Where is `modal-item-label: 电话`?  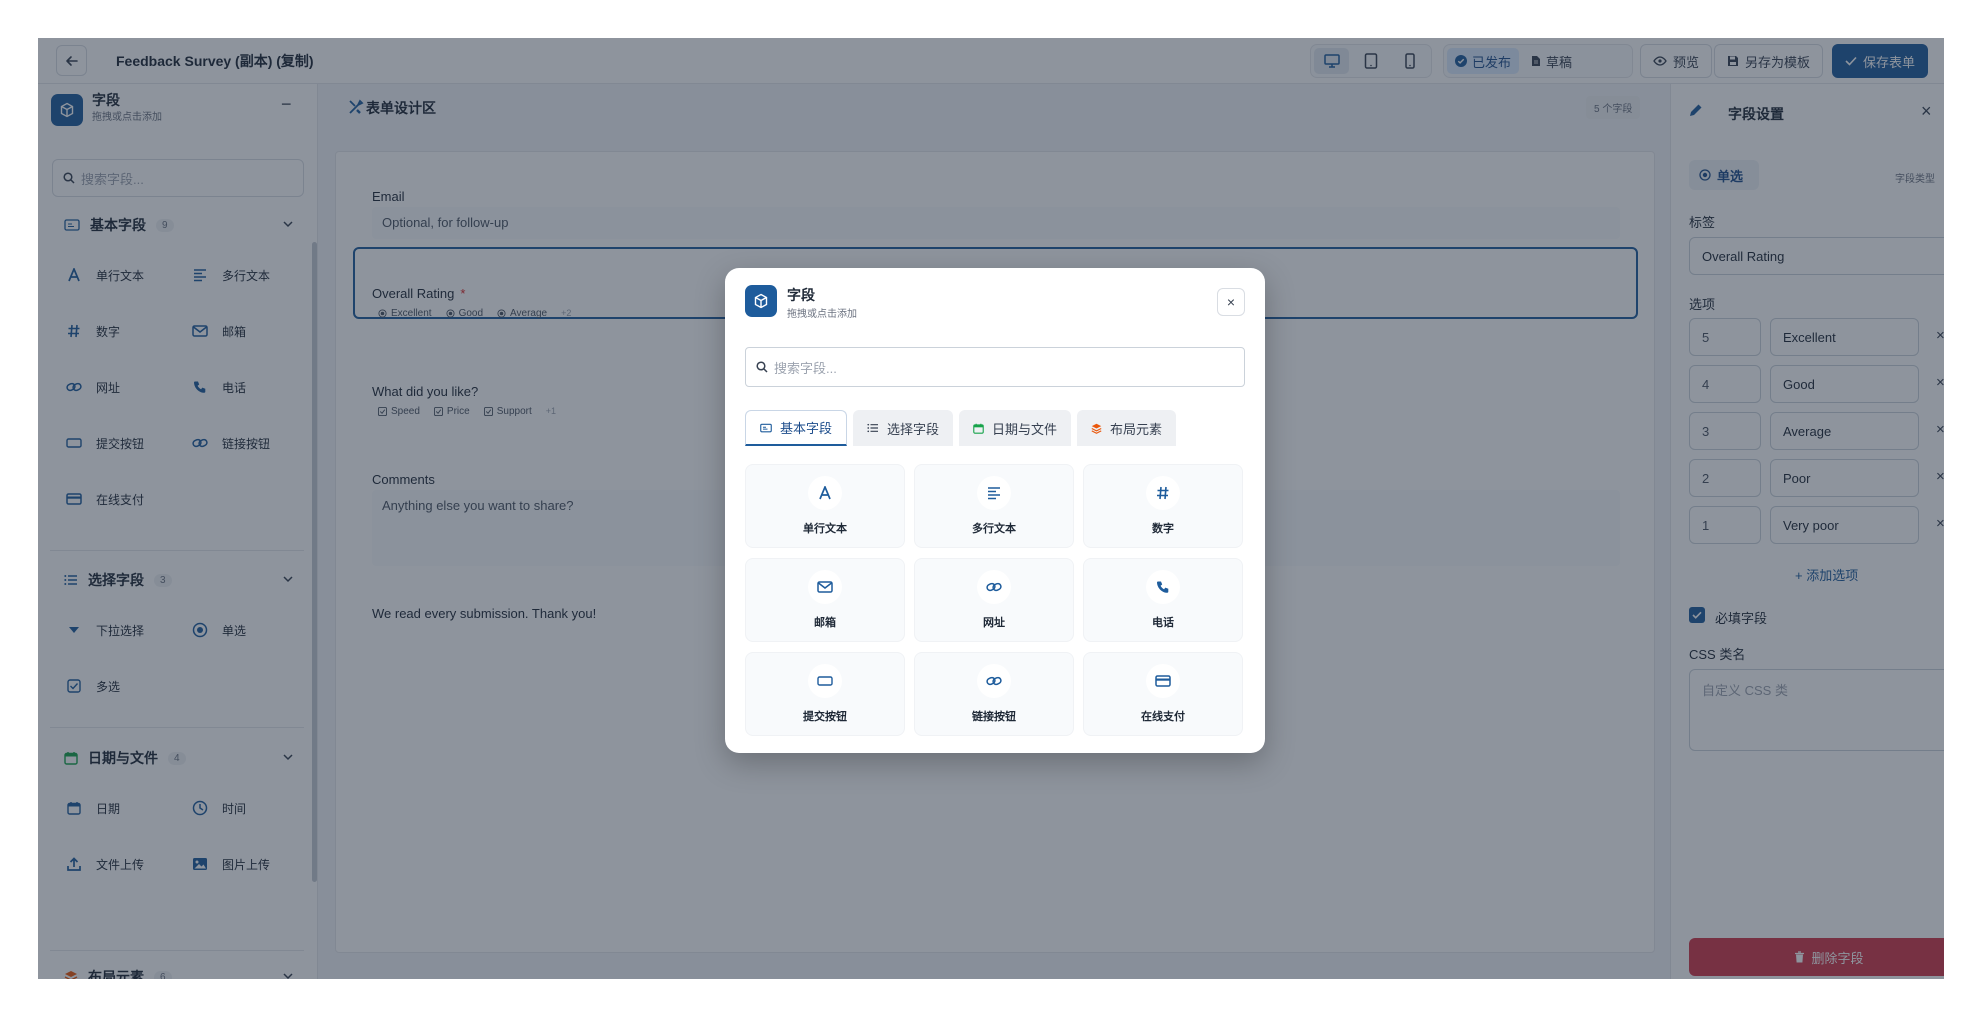 modal-item-label: 电话 is located at coordinates (1163, 623).